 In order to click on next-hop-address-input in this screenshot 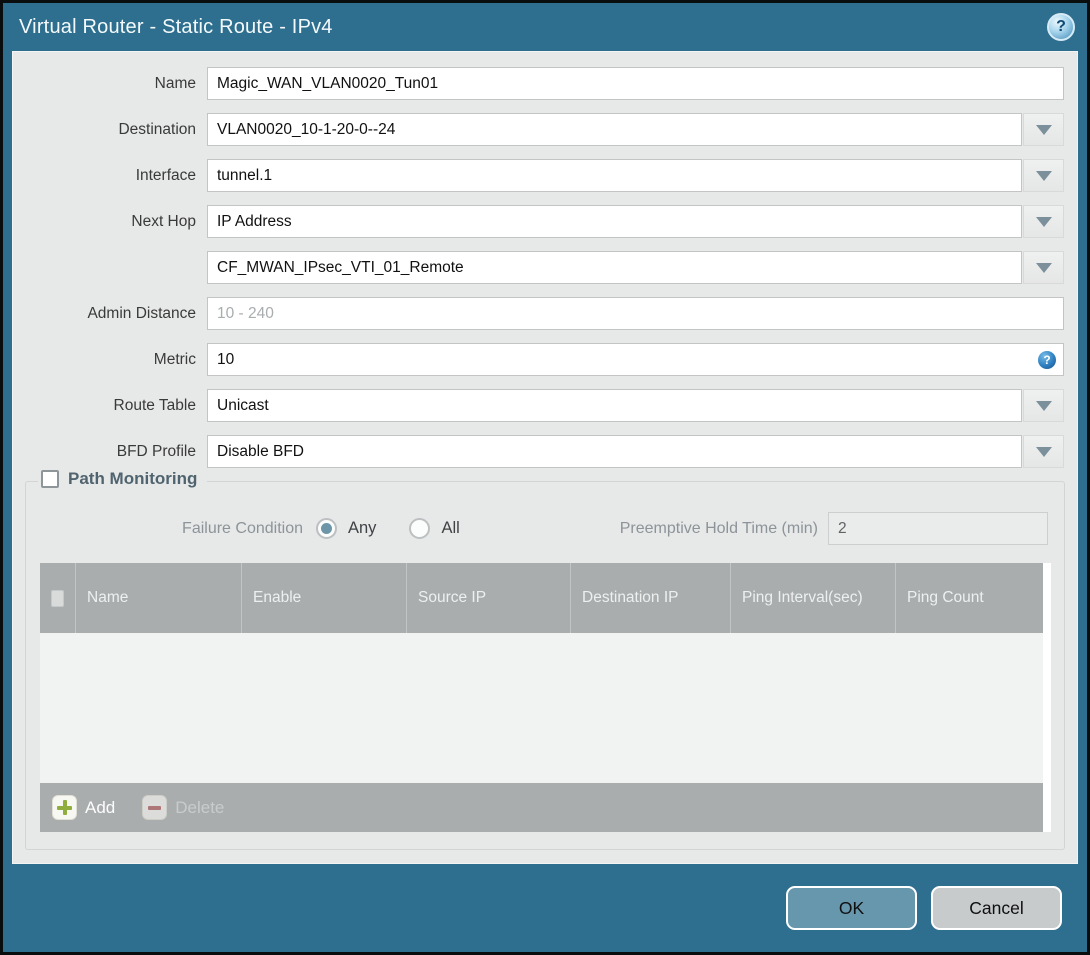, I will do `click(614, 267)`.